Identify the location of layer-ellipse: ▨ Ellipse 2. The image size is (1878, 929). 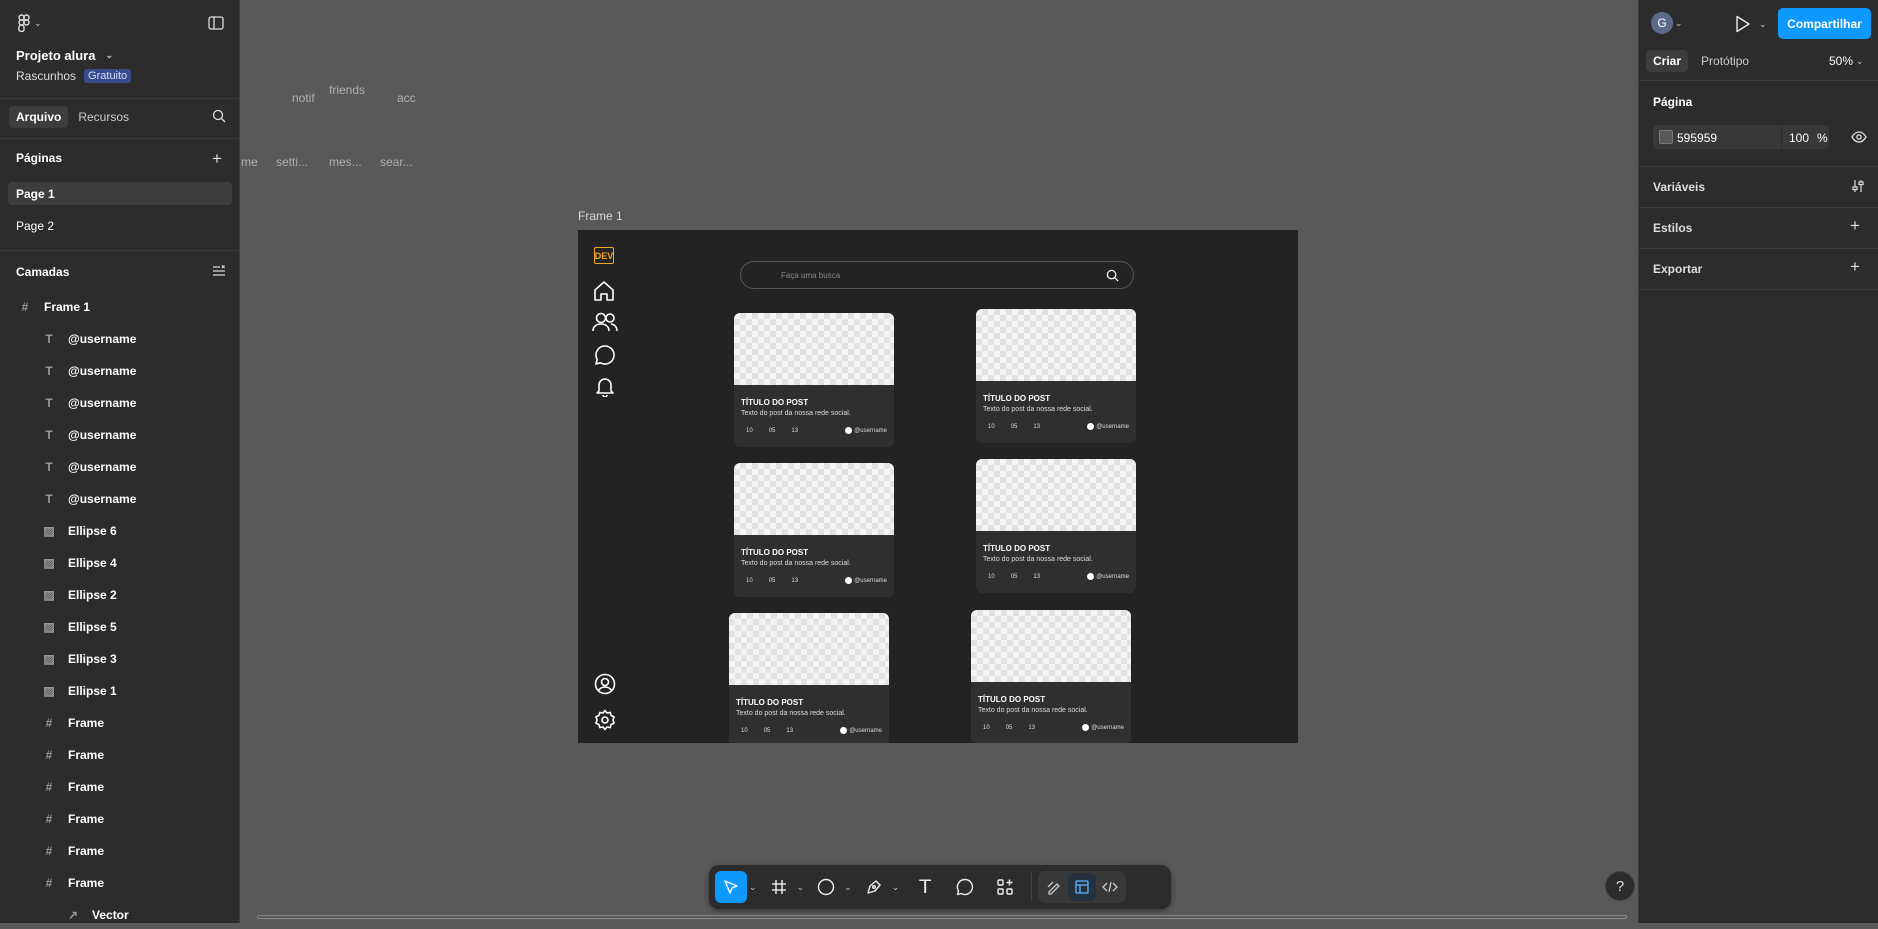
(120, 595).